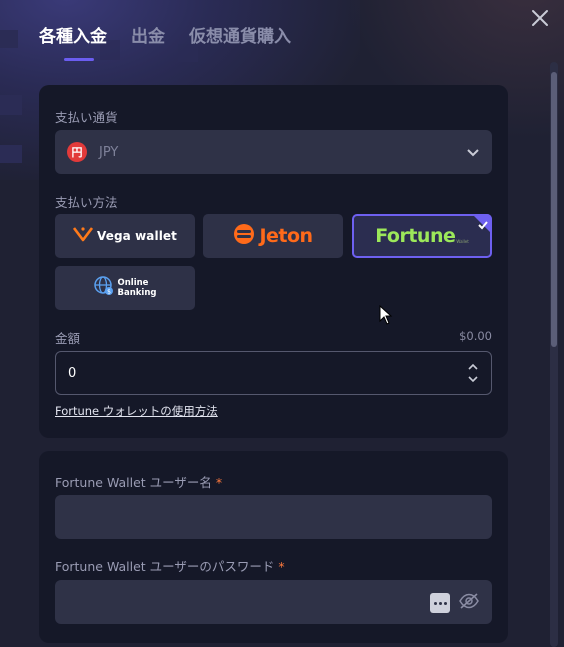 The width and height of the screenshot is (564, 647). I want to click on method-vega-wallet: Vega wallet, so click(125, 236).